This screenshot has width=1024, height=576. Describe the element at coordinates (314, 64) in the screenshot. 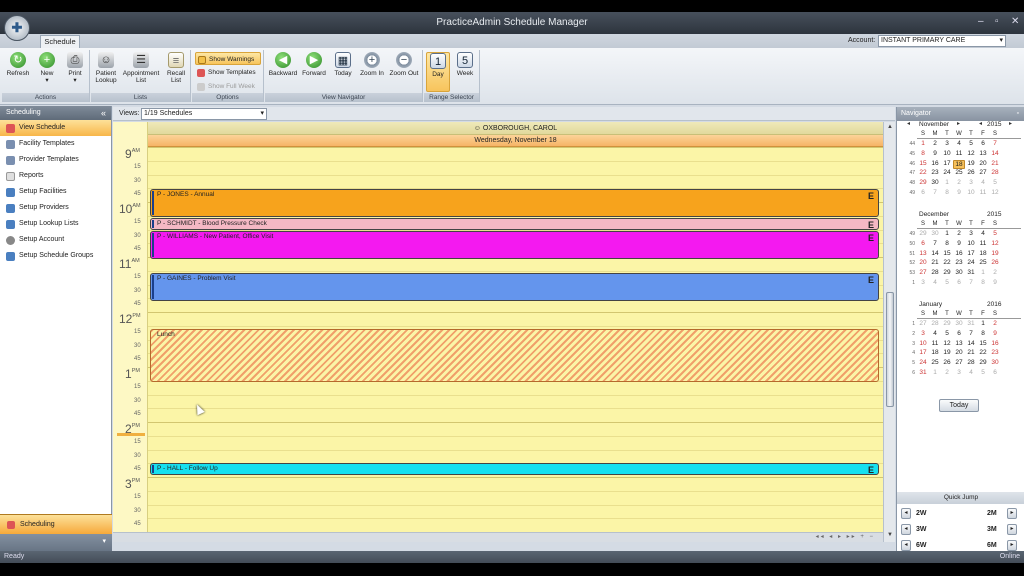

I see `forward-button: ▶ Forward` at that location.